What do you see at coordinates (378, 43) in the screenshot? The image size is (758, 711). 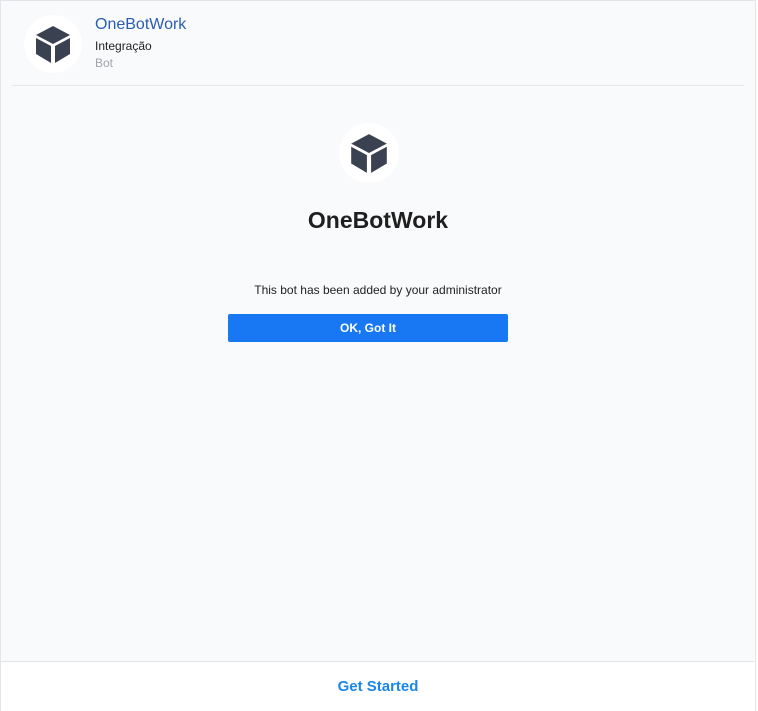 I see `chat-header: OneBotWork Integração Bot` at bounding box center [378, 43].